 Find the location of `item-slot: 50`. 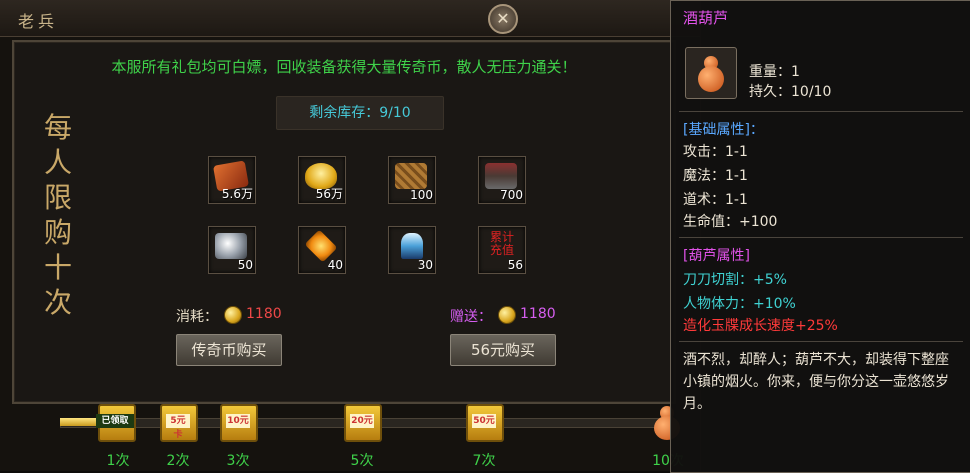

item-slot: 50 is located at coordinates (232, 250).